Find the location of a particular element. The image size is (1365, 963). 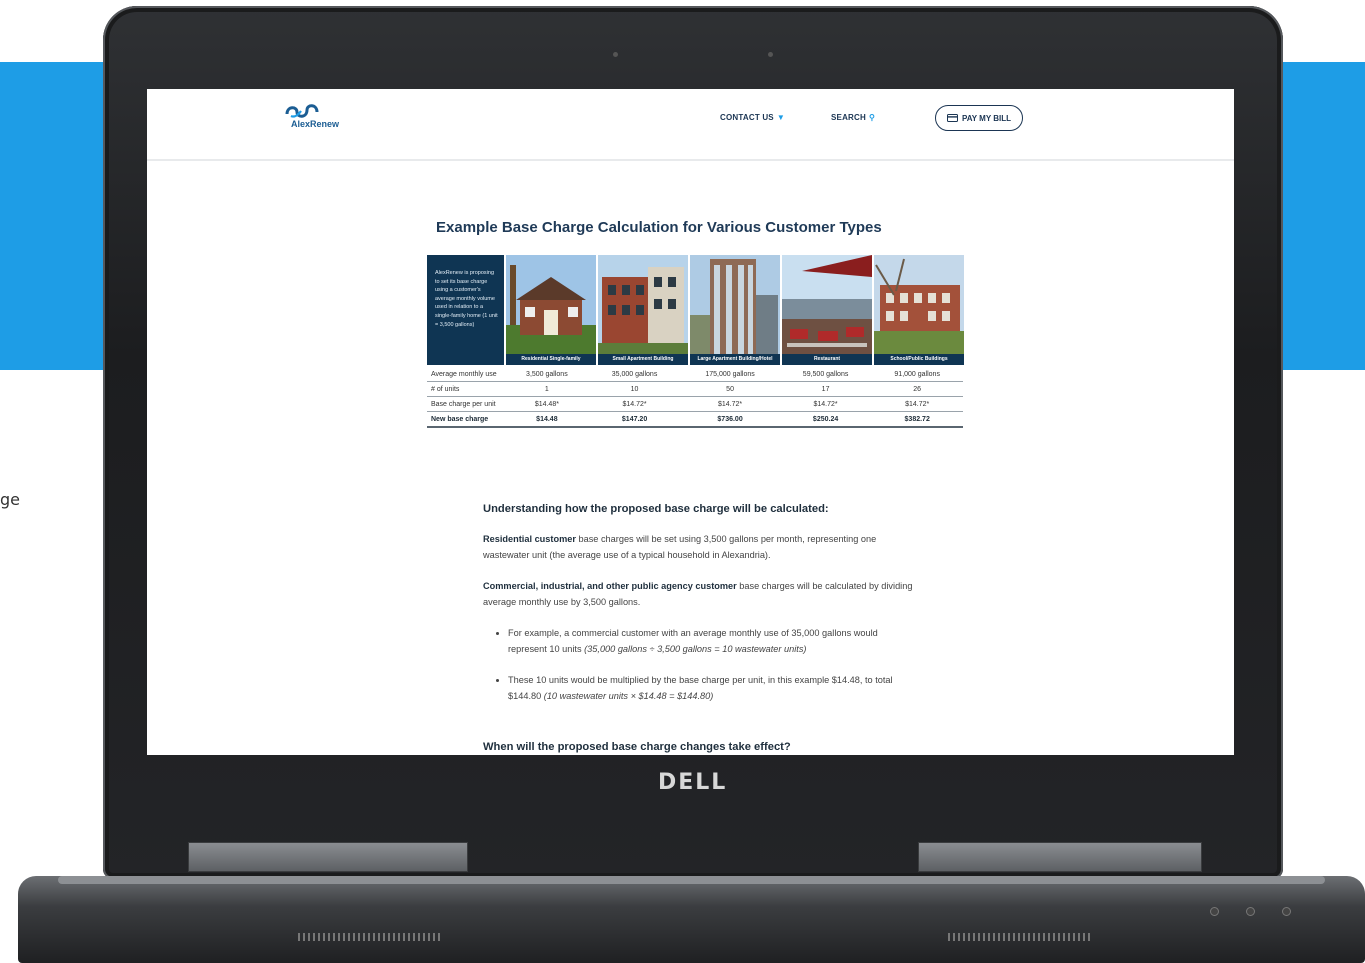

base-trim is located at coordinates (691, 880).